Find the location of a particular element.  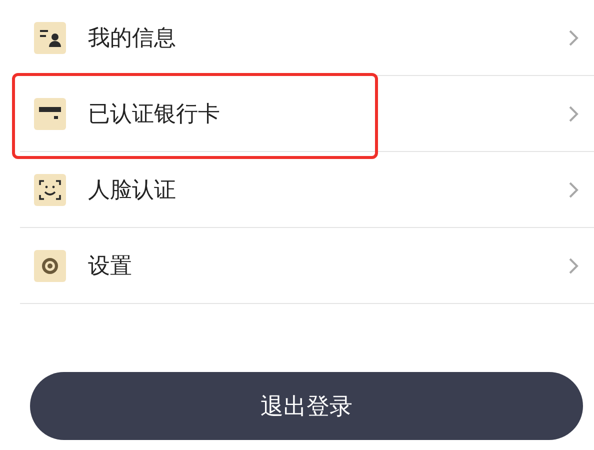

logout-button: 退出登录 is located at coordinates (306, 406).